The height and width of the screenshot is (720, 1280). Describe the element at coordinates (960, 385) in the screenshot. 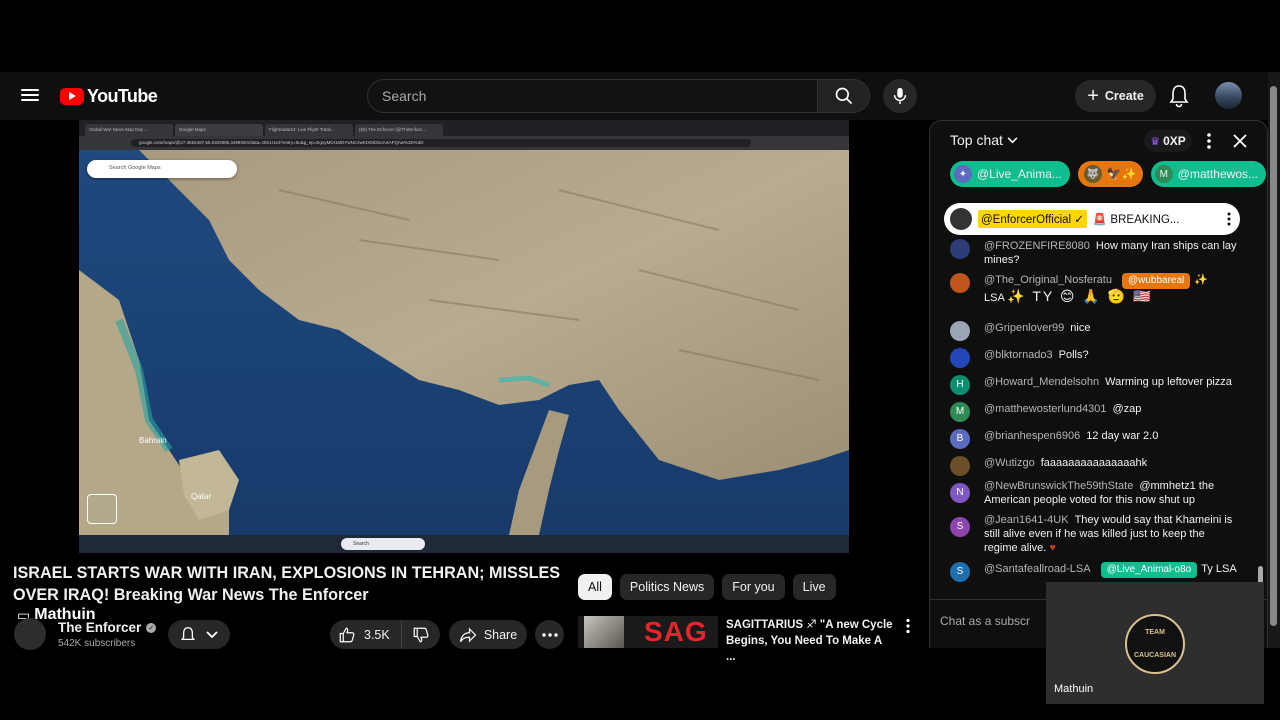

I see `message-avatar: H` at that location.